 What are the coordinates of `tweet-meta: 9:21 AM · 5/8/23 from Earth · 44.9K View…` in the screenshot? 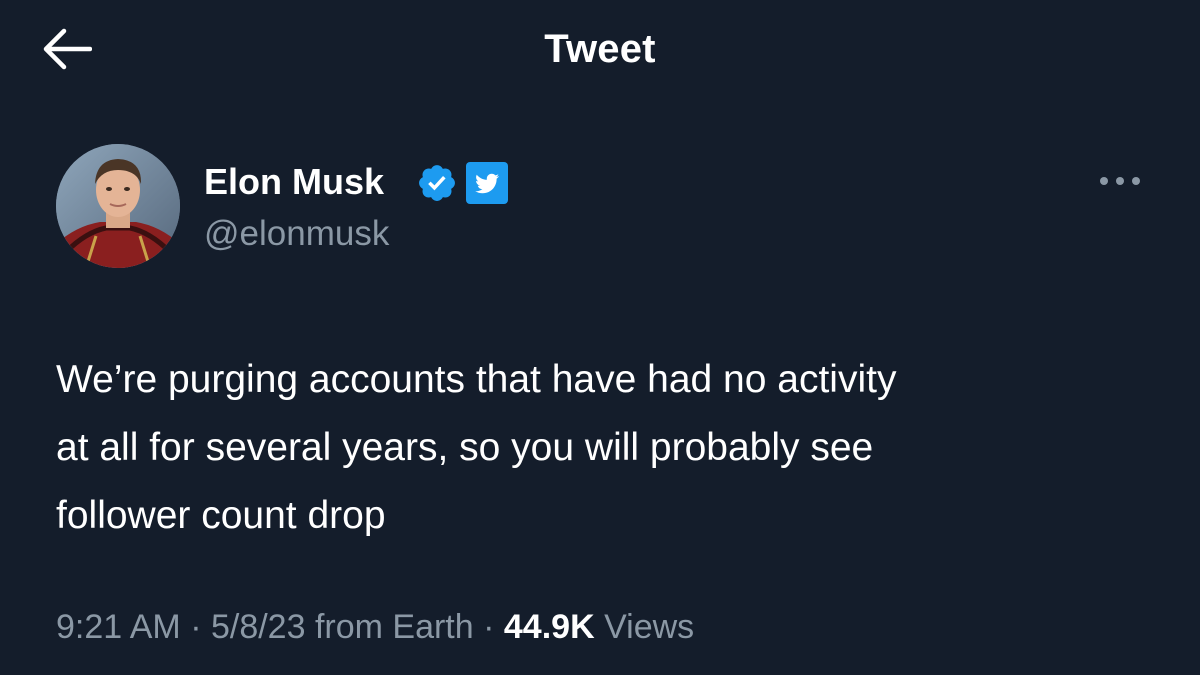 It's located at (375, 627).